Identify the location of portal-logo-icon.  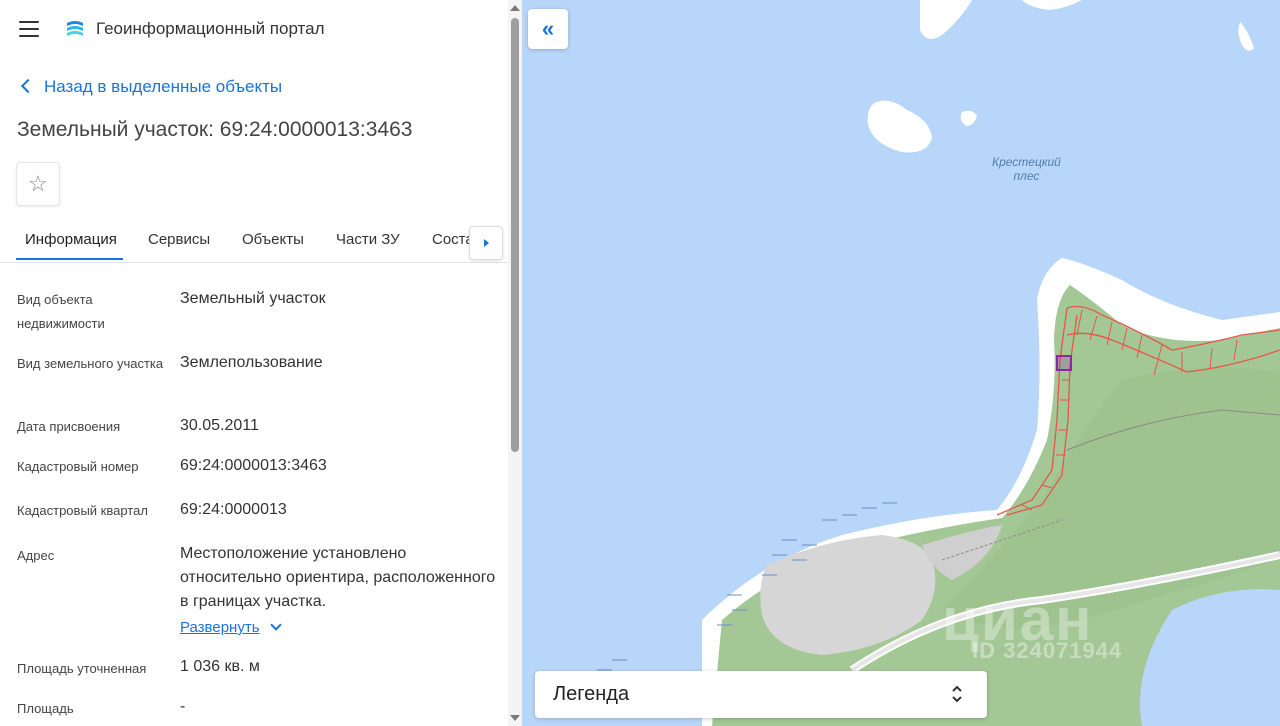
(75, 28).